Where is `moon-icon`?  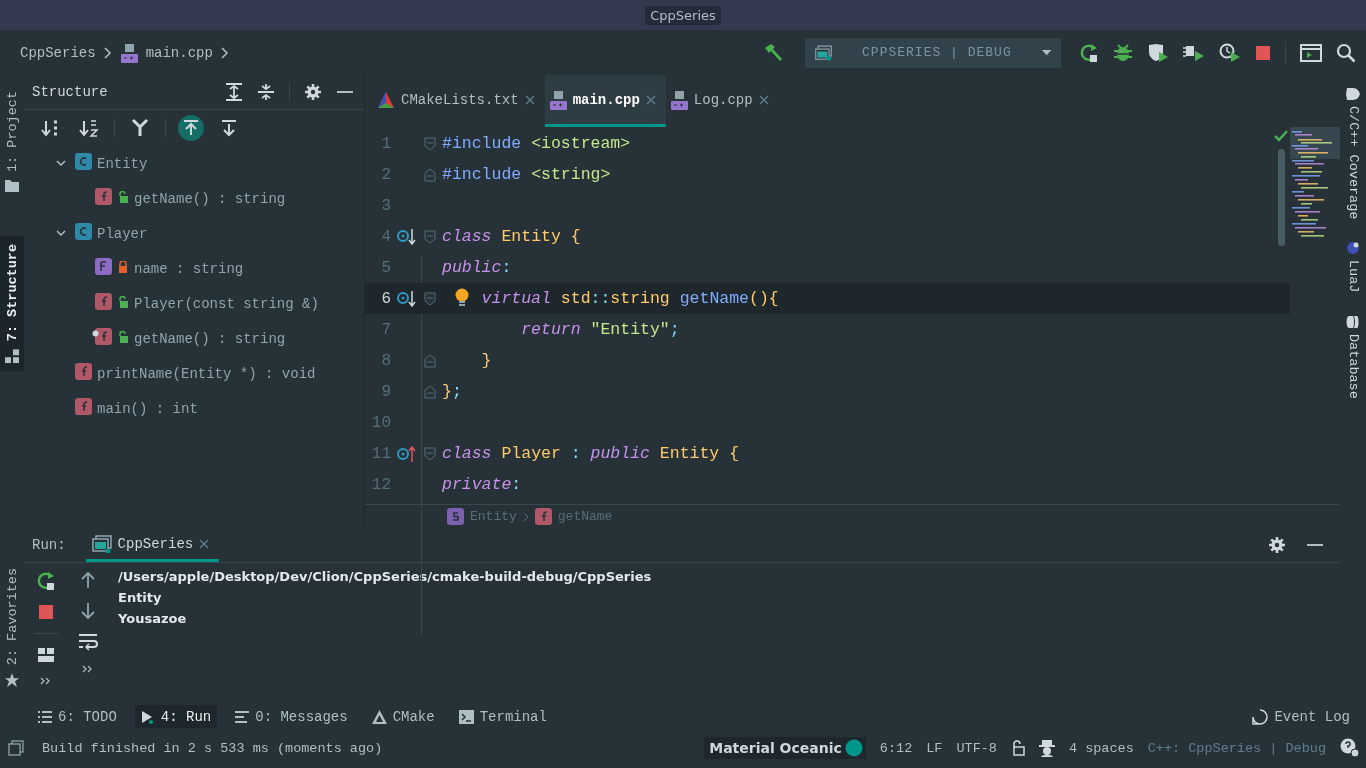 moon-icon is located at coordinates (1353, 248).